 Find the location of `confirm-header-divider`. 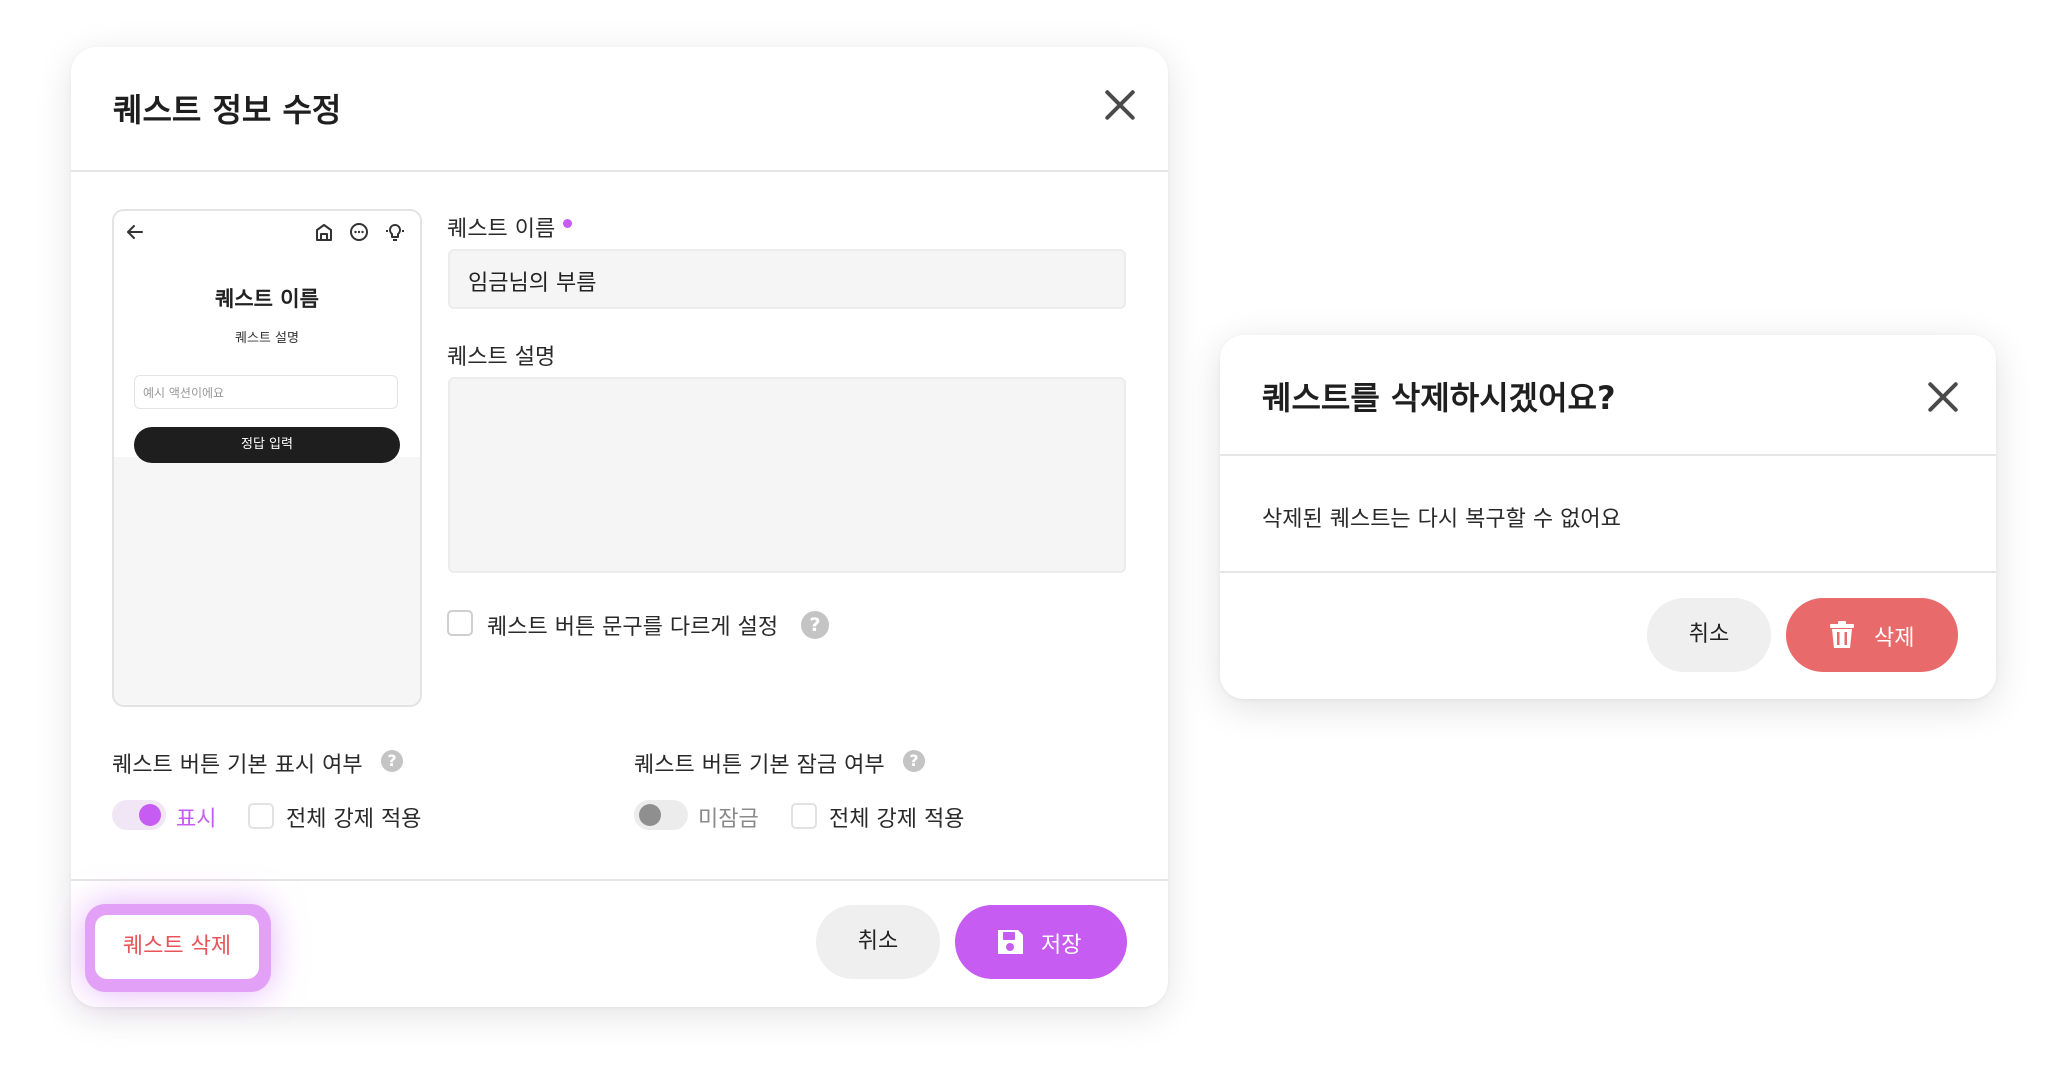

confirm-header-divider is located at coordinates (1608, 455).